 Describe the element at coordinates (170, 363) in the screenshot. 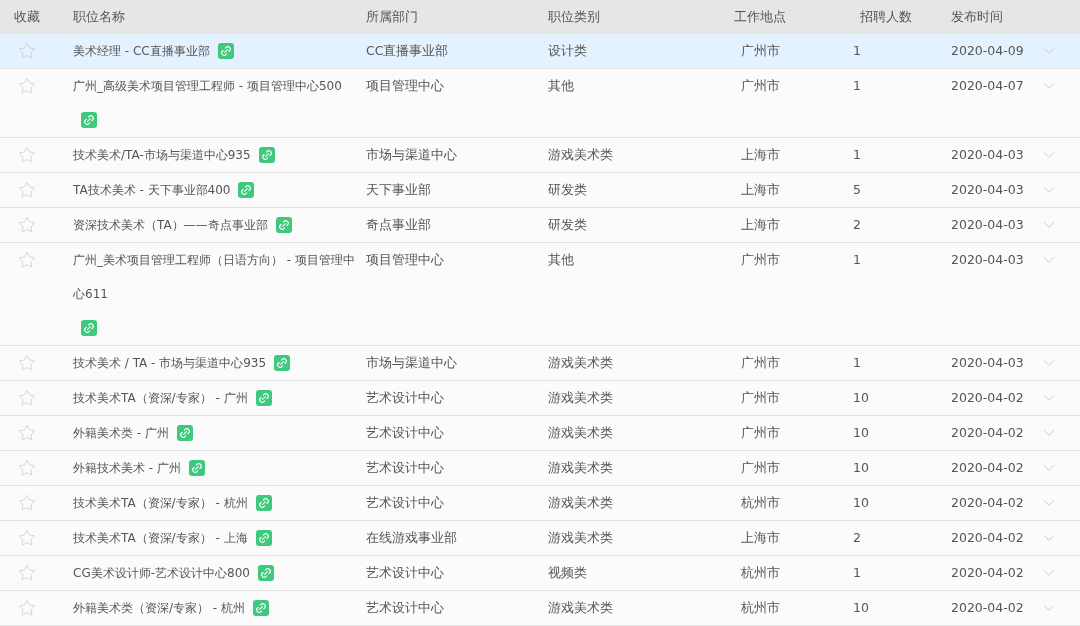

I see `job-title: 技术美术 / TA - 市场与渠道中心935` at that location.